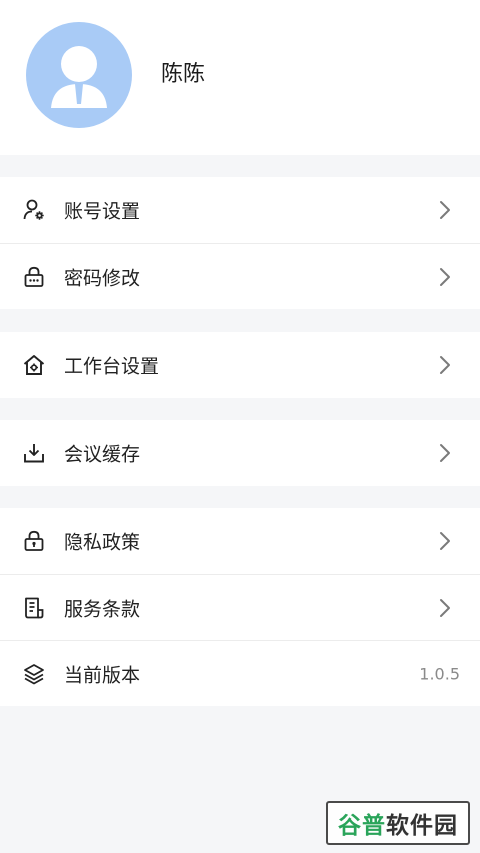 The image size is (480, 853). What do you see at coordinates (34, 673) in the screenshot?
I see `layers-icon` at bounding box center [34, 673].